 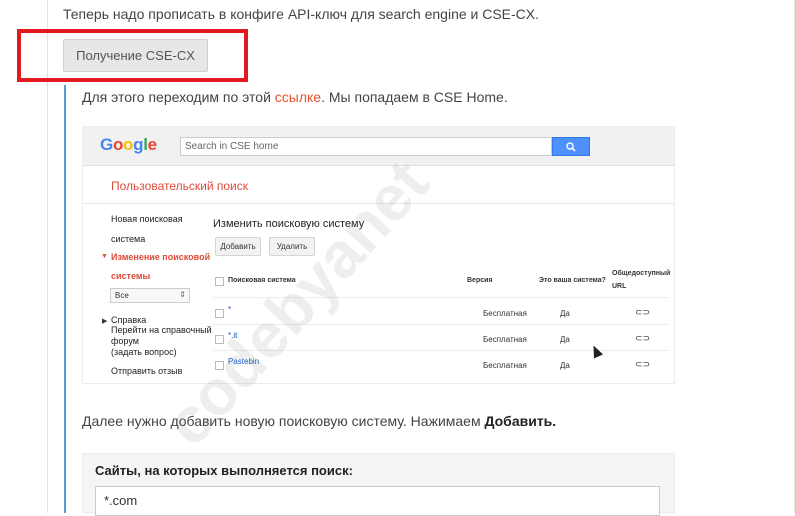 I want to click on spoiler-accent-rule, so click(x=65, y=299).